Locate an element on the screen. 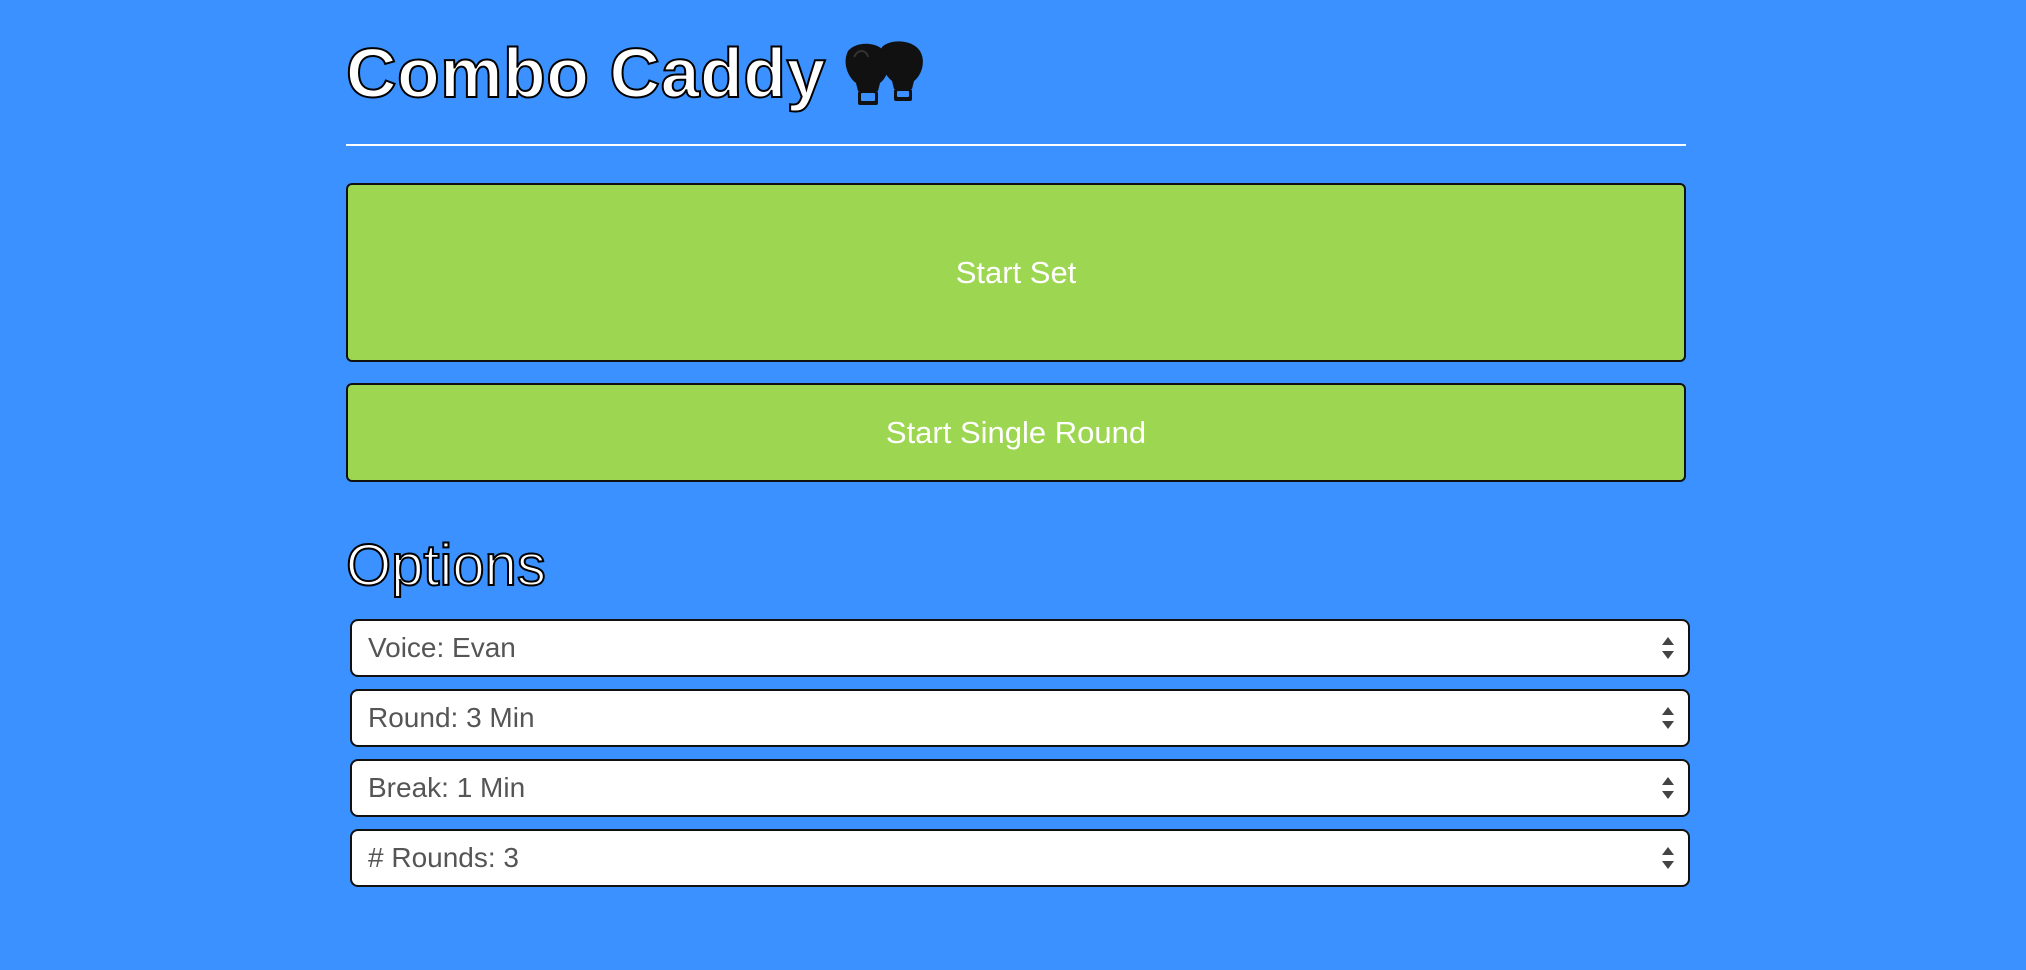  app-title: Combo Caddy is located at coordinates (585, 73).